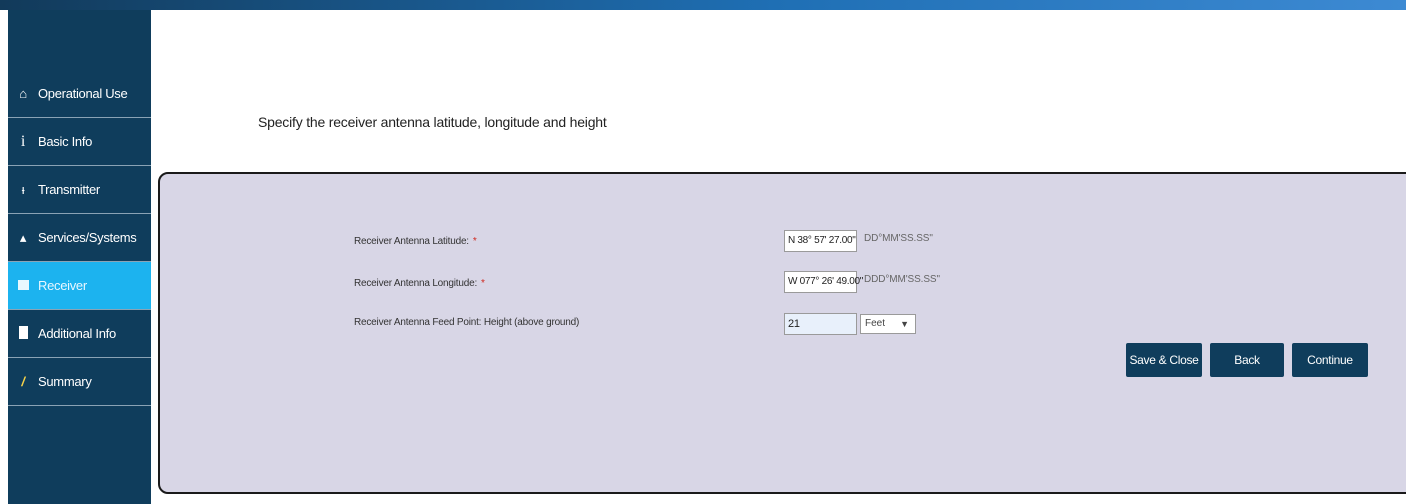  Describe the element at coordinates (823, 282) in the screenshot. I see `longitude-input: W 077° 26' 49.00"` at that location.